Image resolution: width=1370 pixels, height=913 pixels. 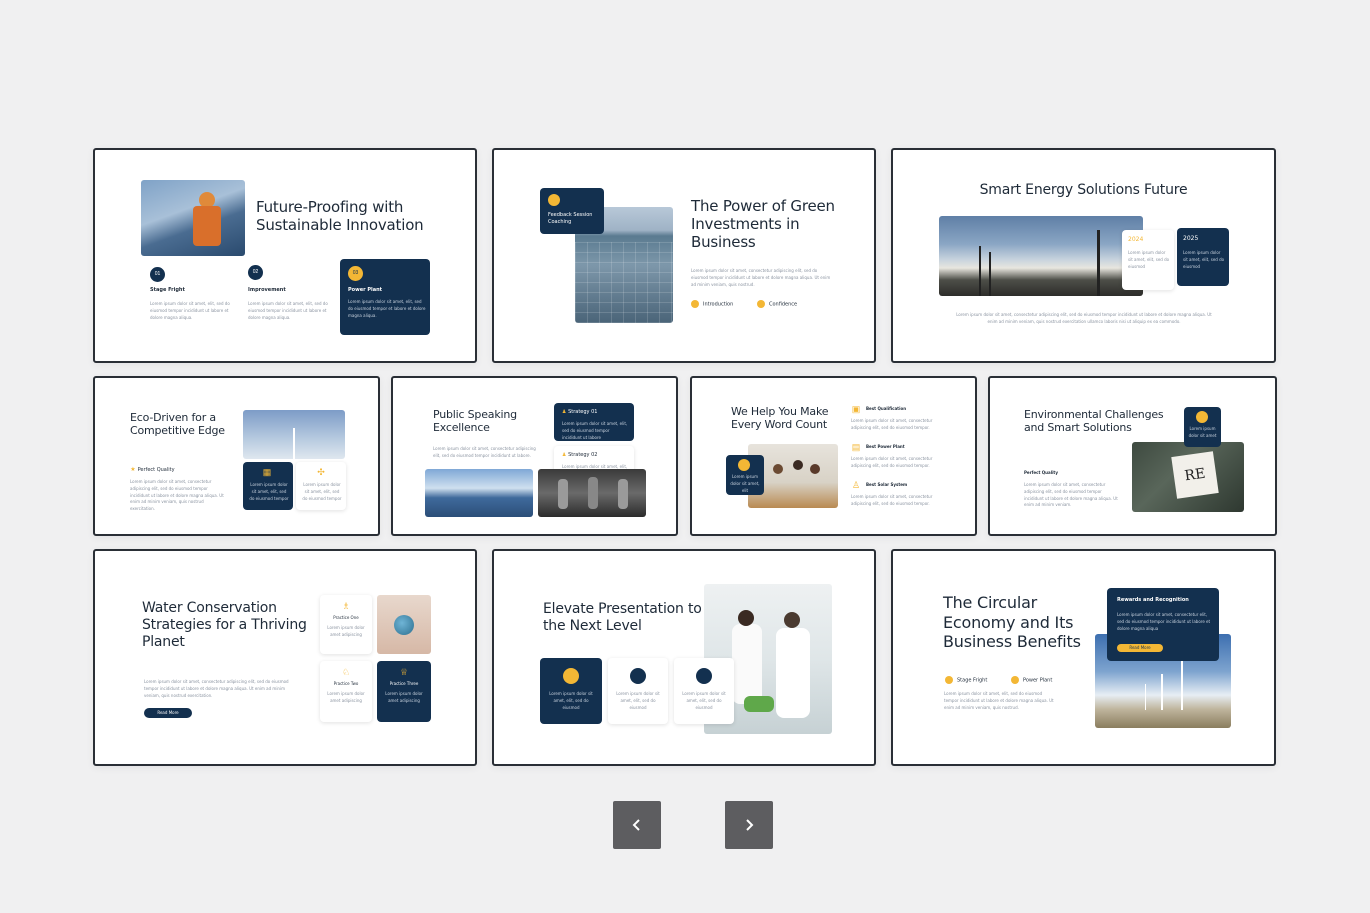 What do you see at coordinates (580, 455) in the screenshot?
I see `strategy-label-2: ♟ Strategy 02` at bounding box center [580, 455].